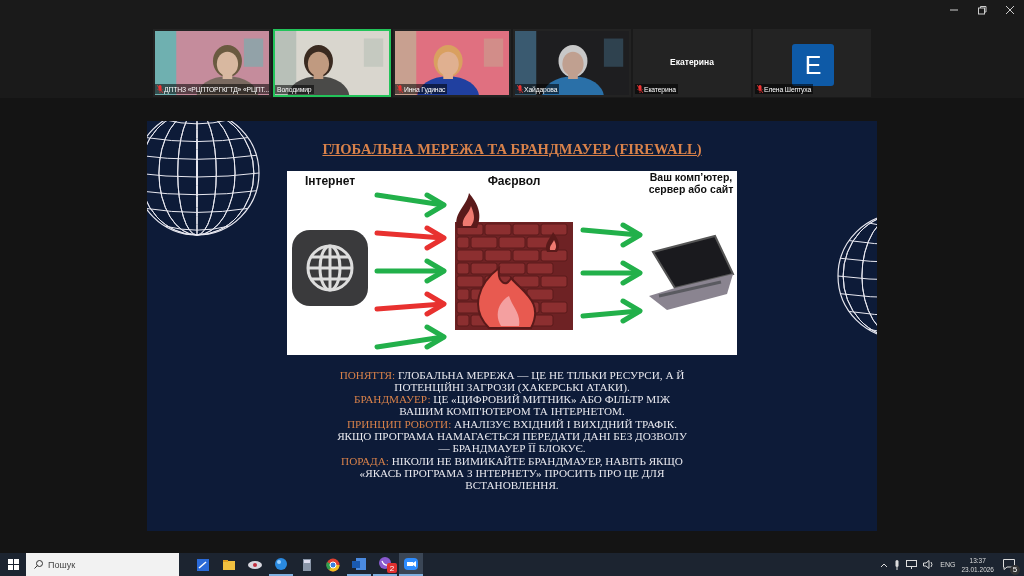 The width and height of the screenshot is (1024, 576). I want to click on video-app-icon, so click(411, 563).